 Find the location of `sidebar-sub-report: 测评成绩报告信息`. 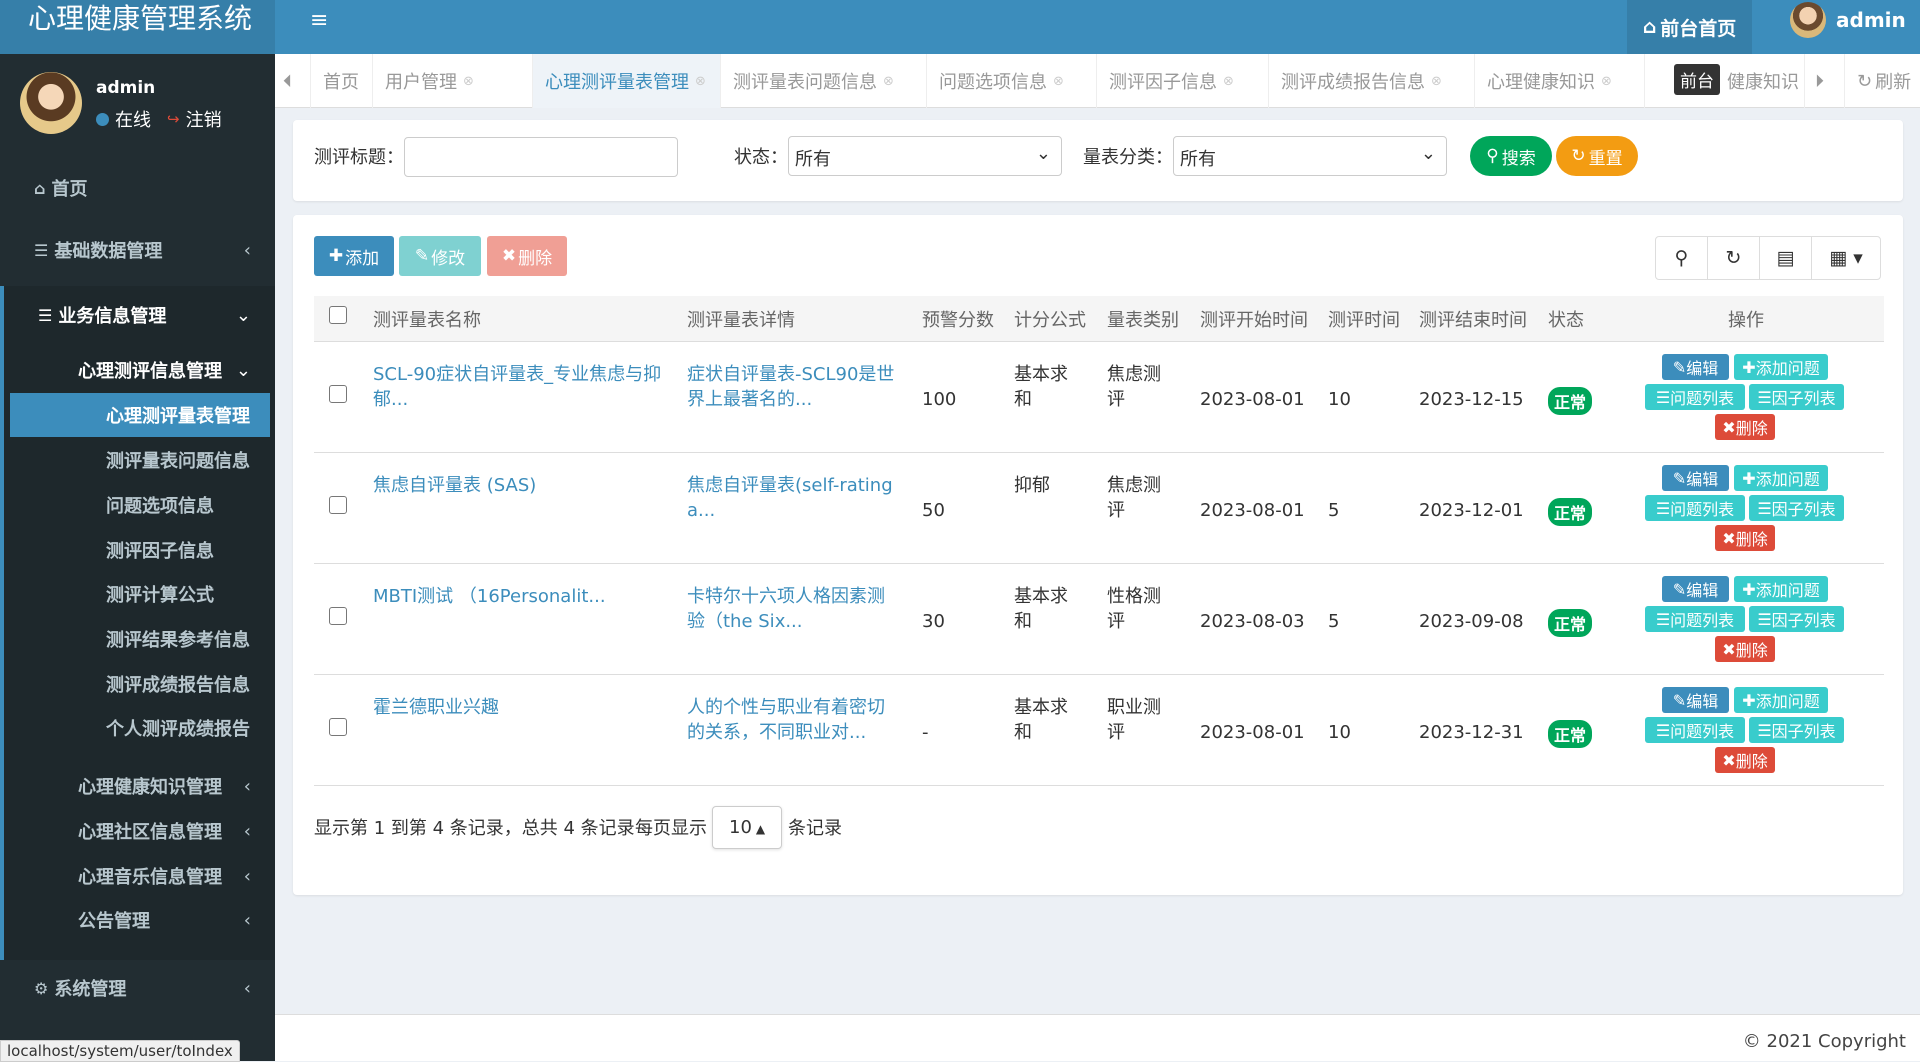

sidebar-sub-report: 测评成绩报告信息 is located at coordinates (137, 684).